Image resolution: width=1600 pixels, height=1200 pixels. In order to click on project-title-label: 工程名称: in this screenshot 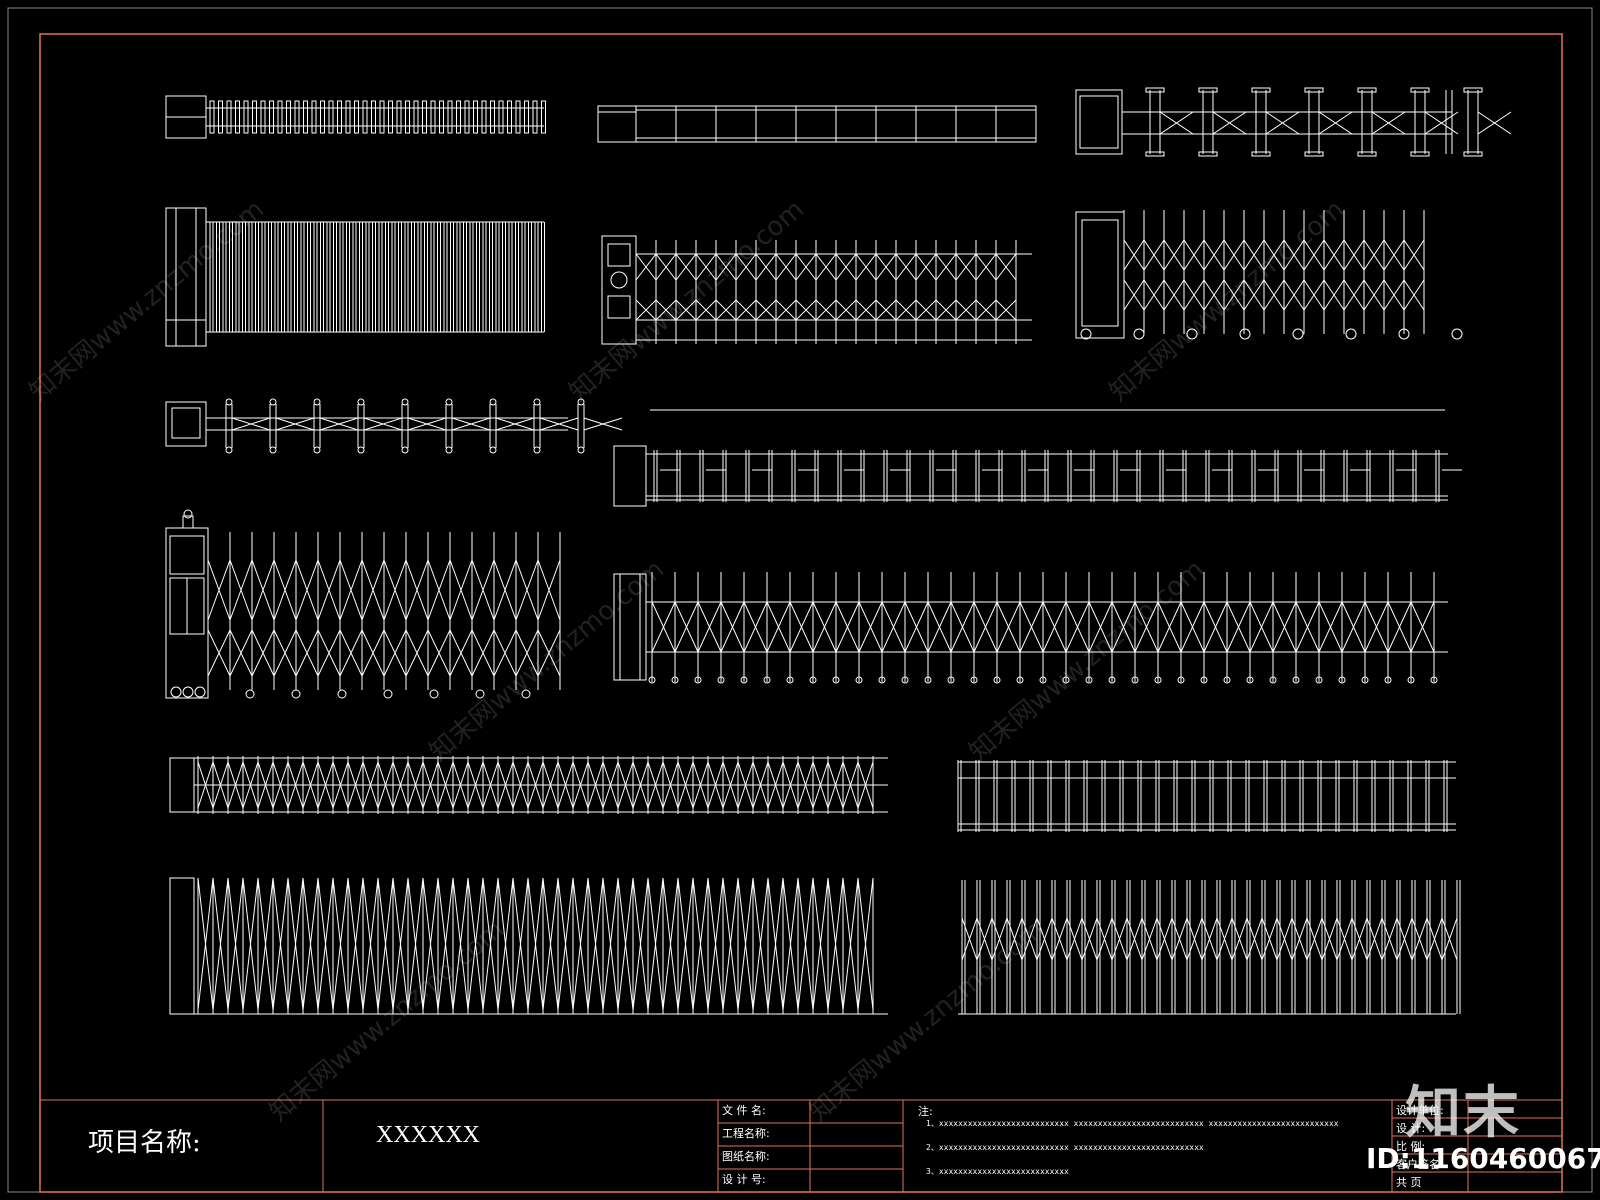, I will do `click(746, 1133)`.